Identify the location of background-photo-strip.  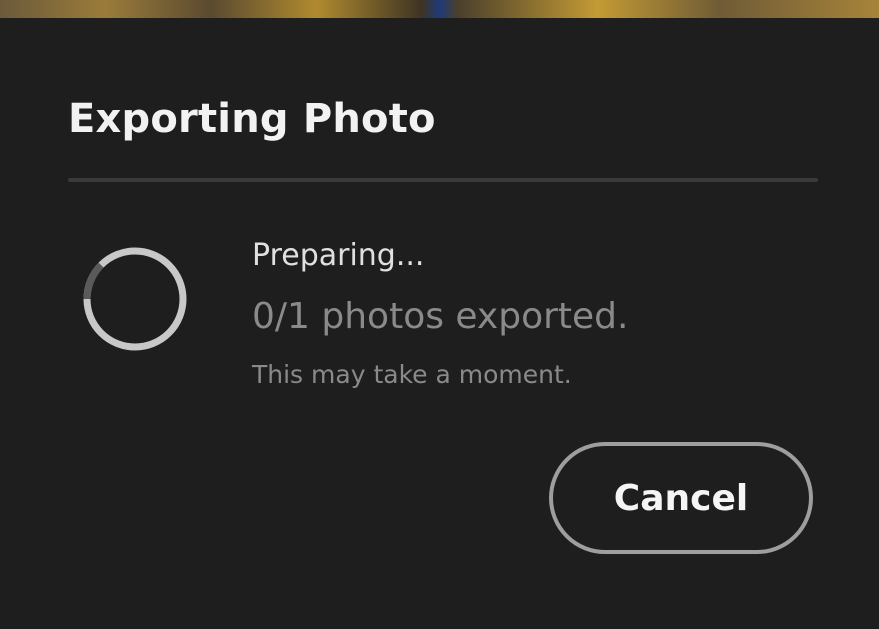
(439, 9).